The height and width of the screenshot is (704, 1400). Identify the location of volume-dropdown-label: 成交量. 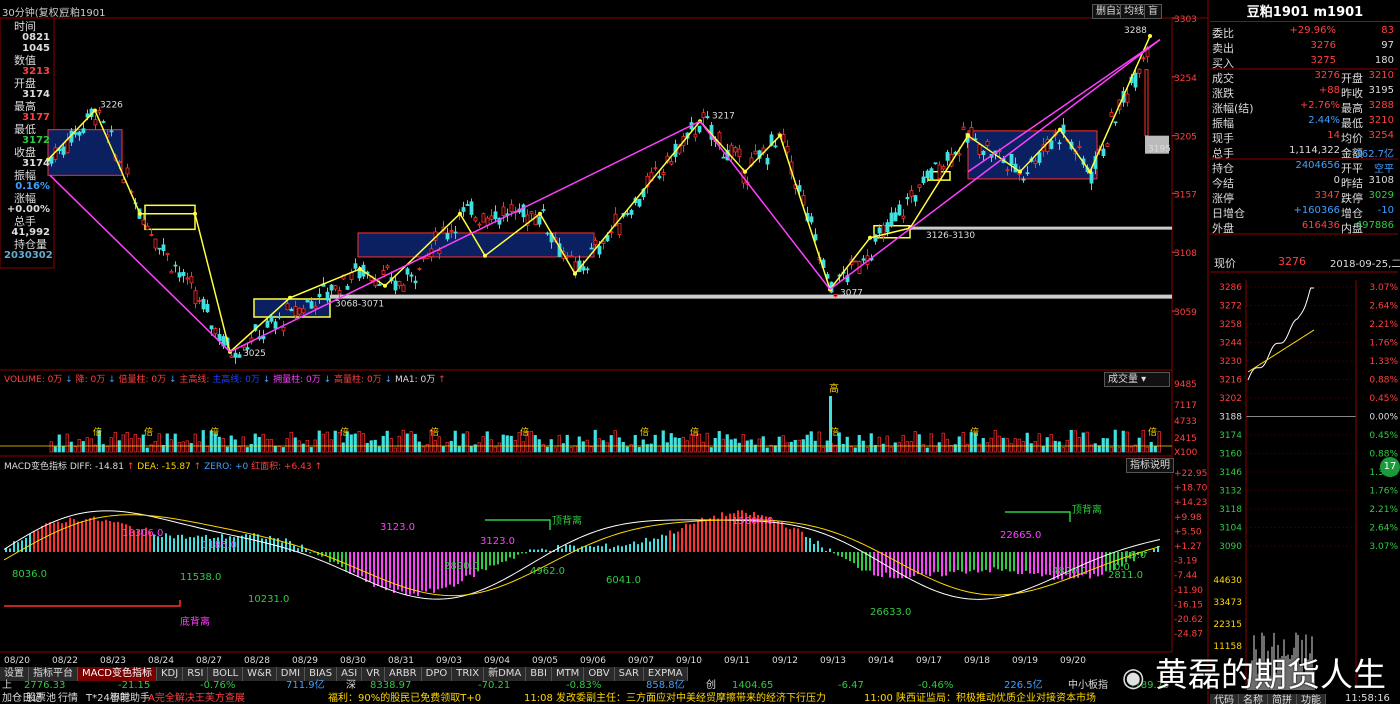
(1123, 379).